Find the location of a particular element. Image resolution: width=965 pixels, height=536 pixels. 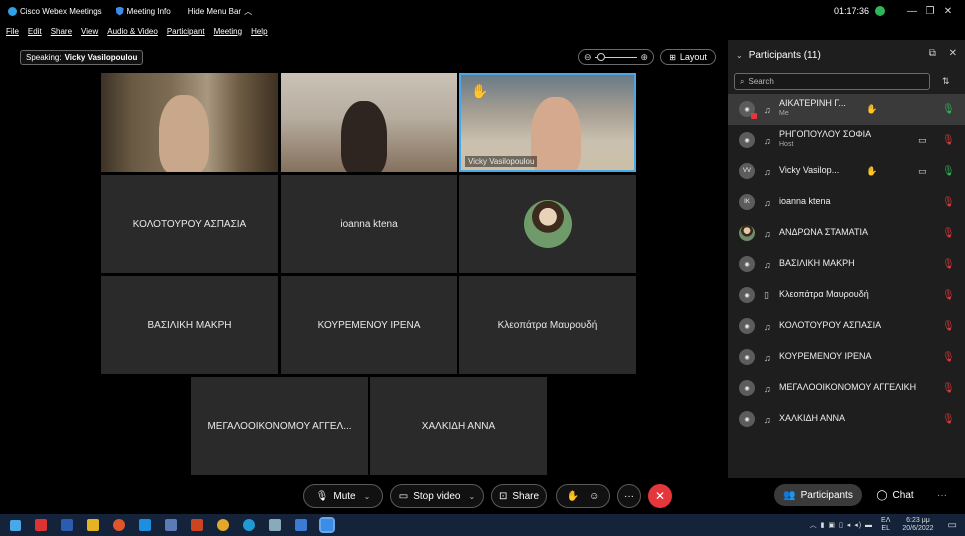

menu-audio-video: Audio & Video is located at coordinates (132, 31).